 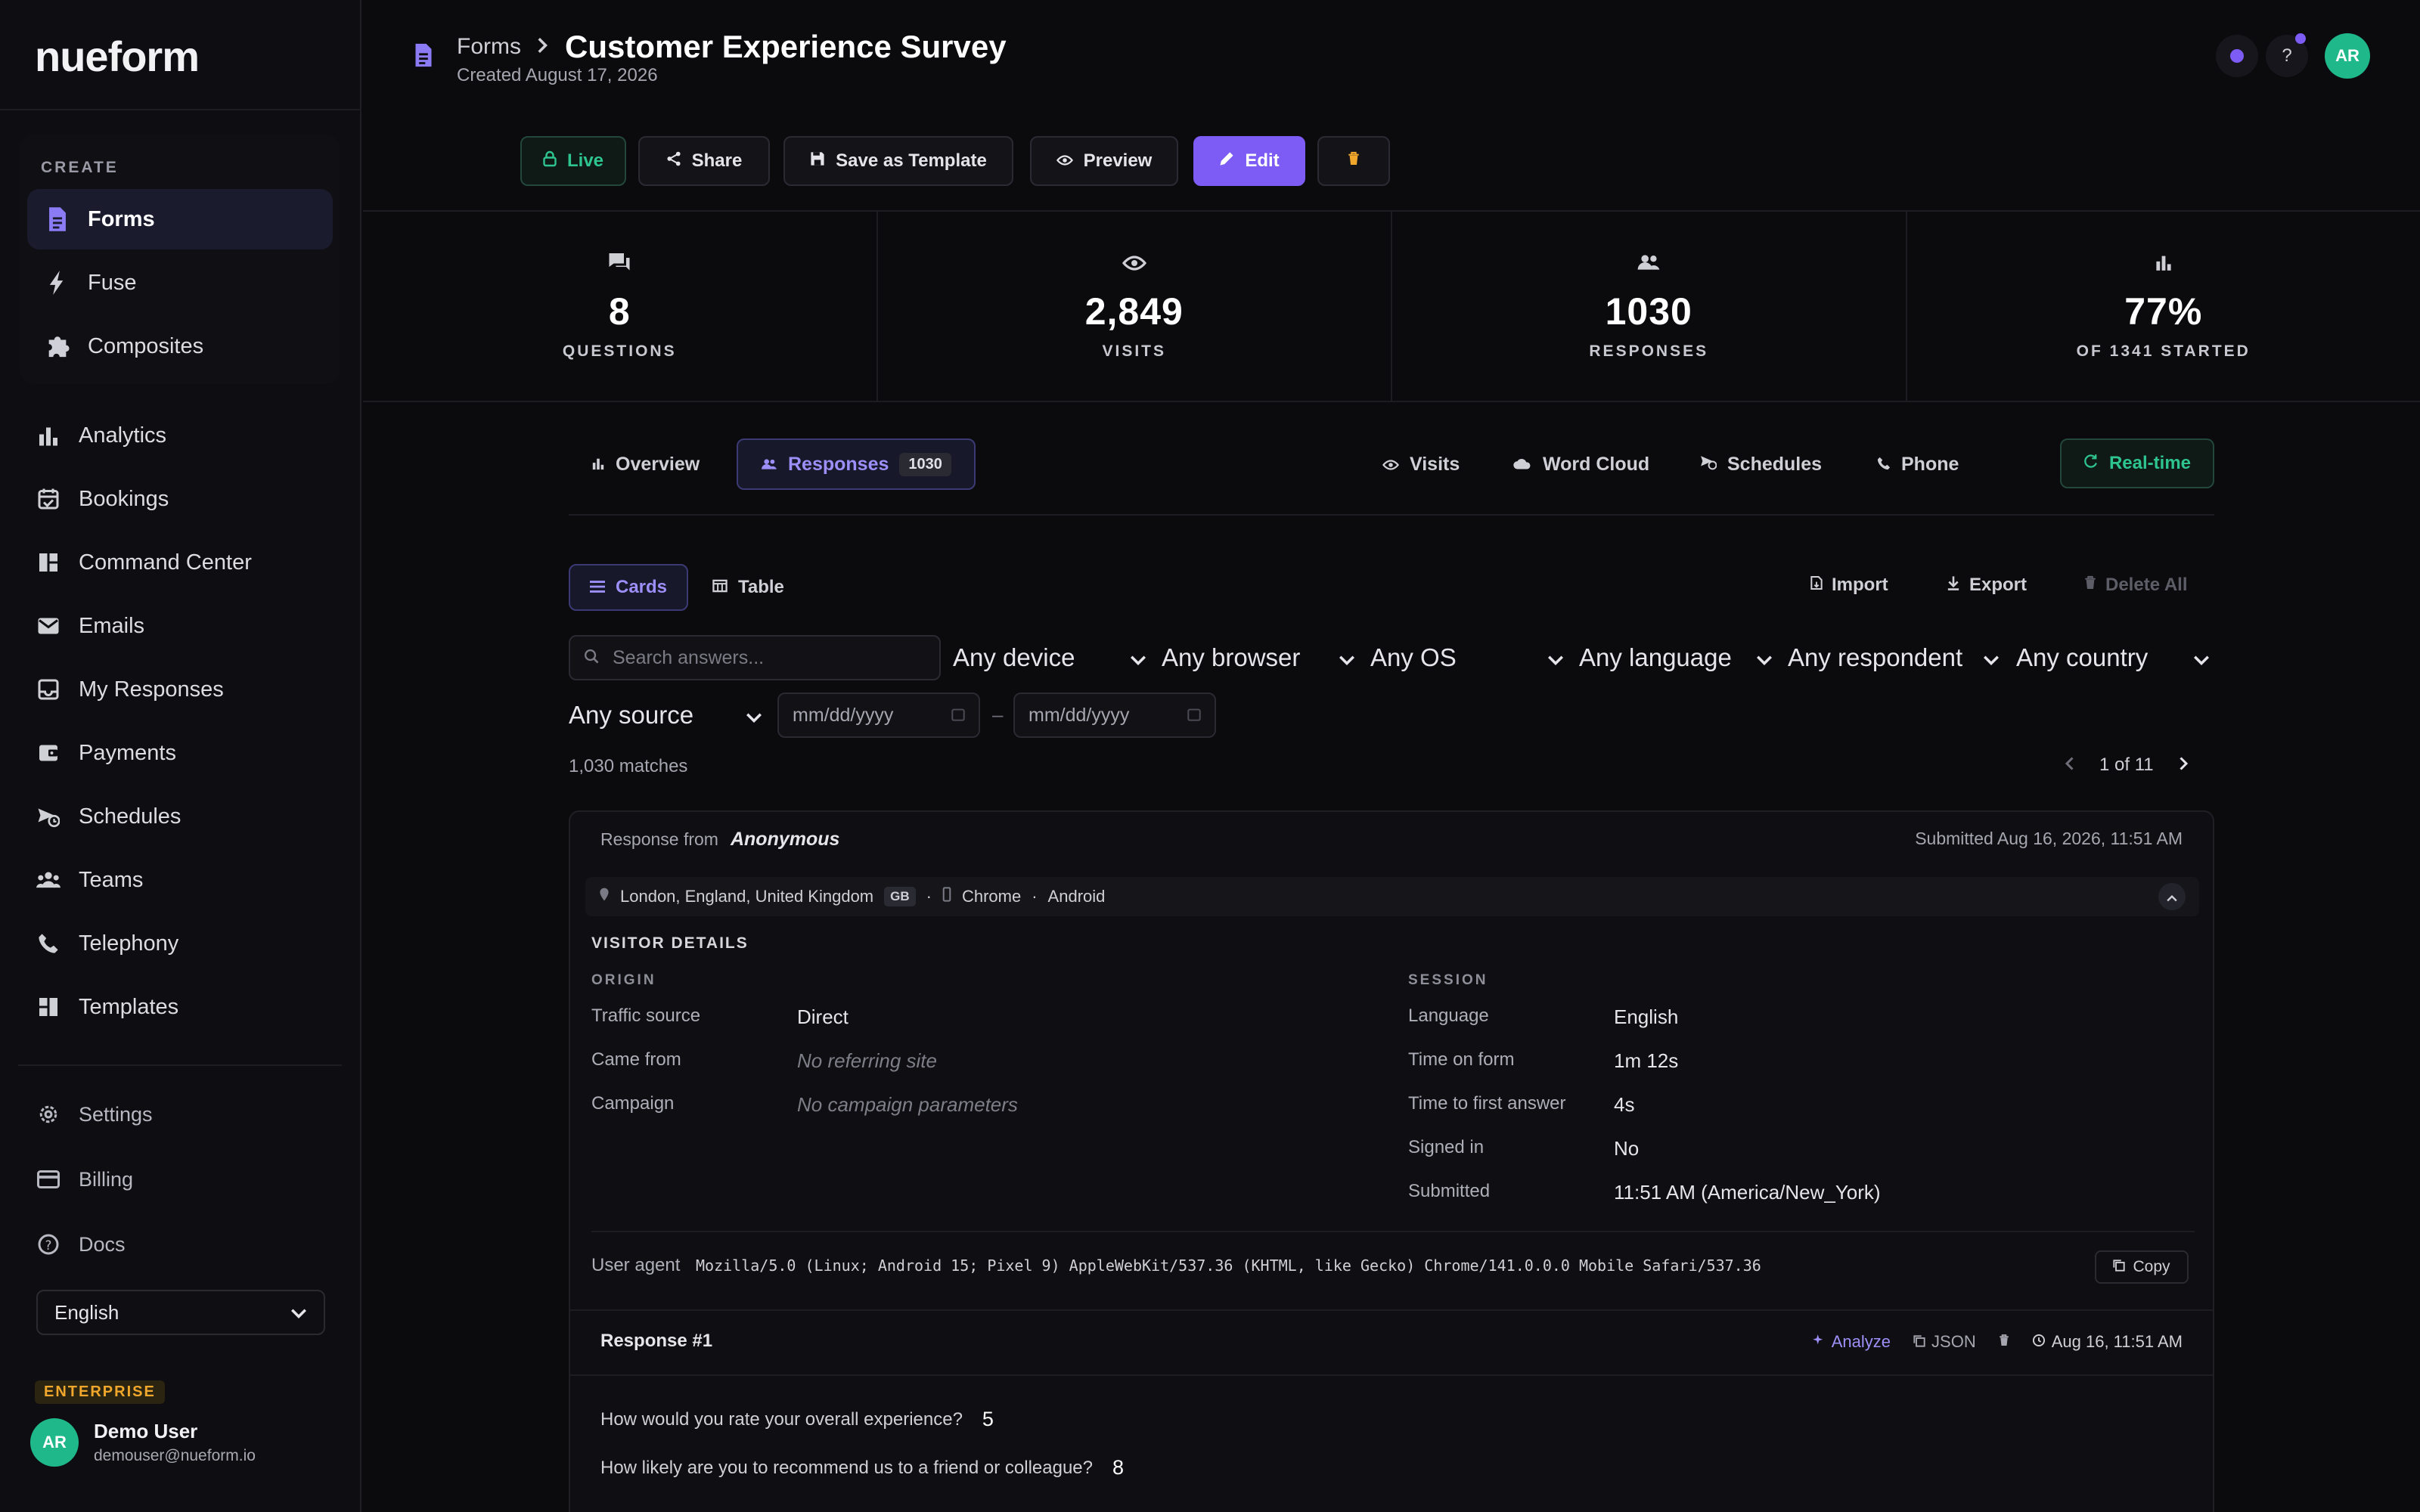 What do you see at coordinates (1258, 658) in the screenshot?
I see `browser-filter: Any browser` at bounding box center [1258, 658].